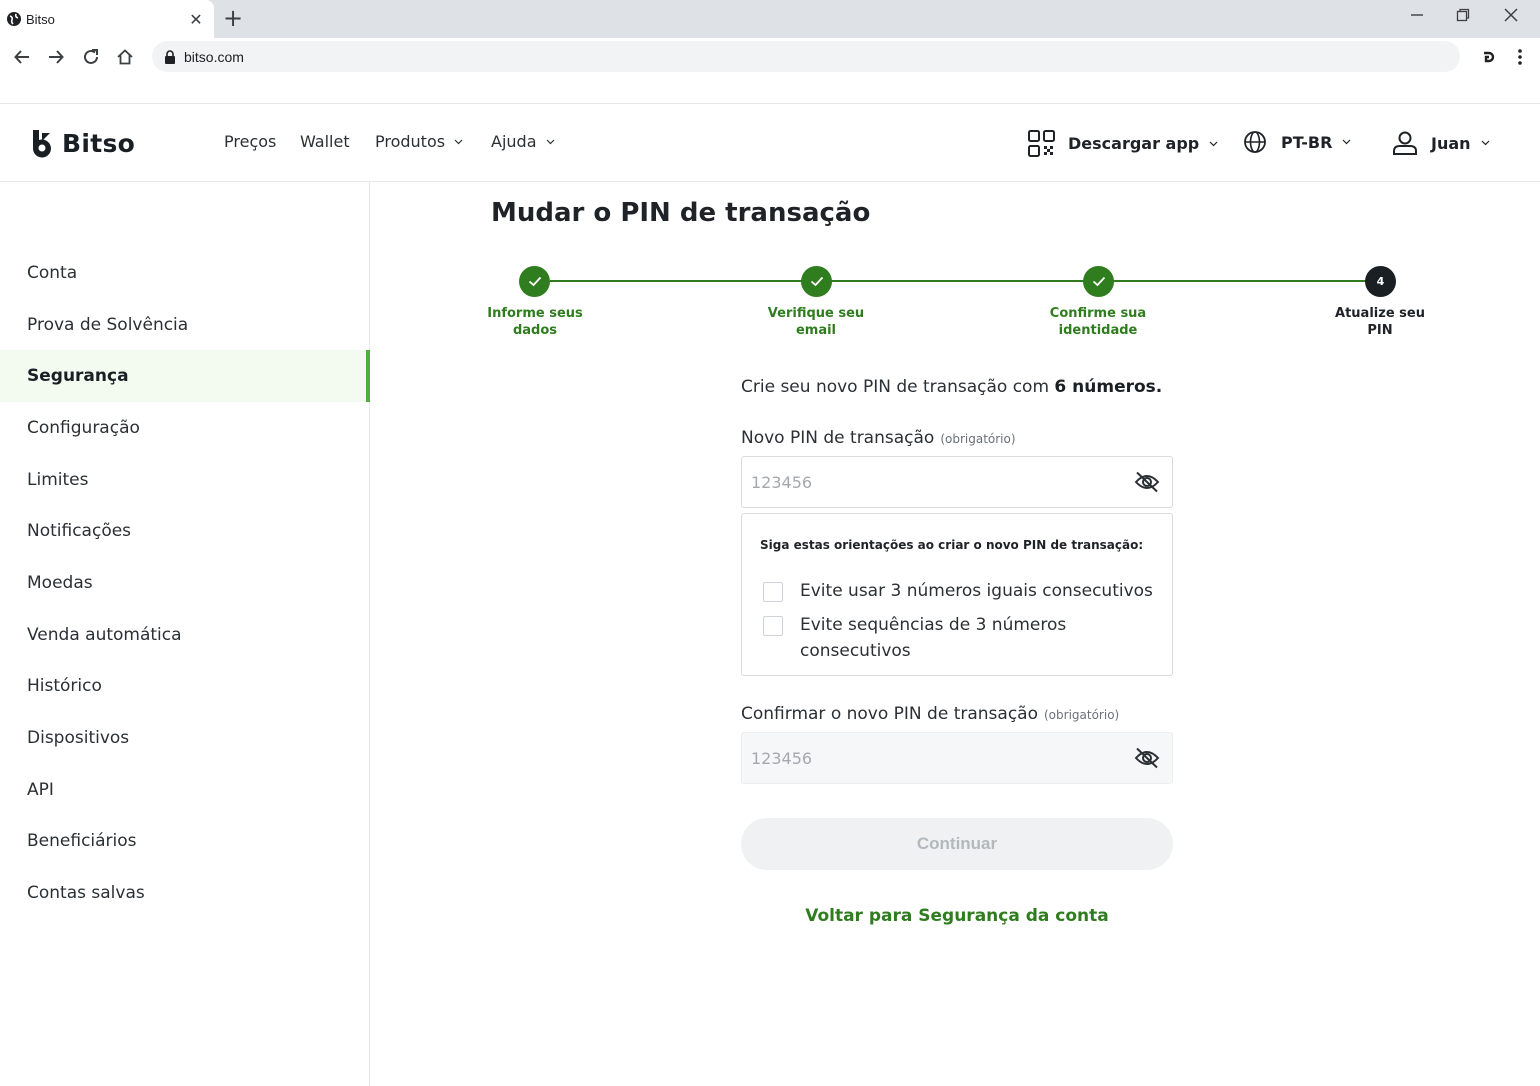 This screenshot has height=1086, width=1540. What do you see at coordinates (1380, 313) in the screenshot?
I see `step-4-label-line1: Atualize seu` at bounding box center [1380, 313].